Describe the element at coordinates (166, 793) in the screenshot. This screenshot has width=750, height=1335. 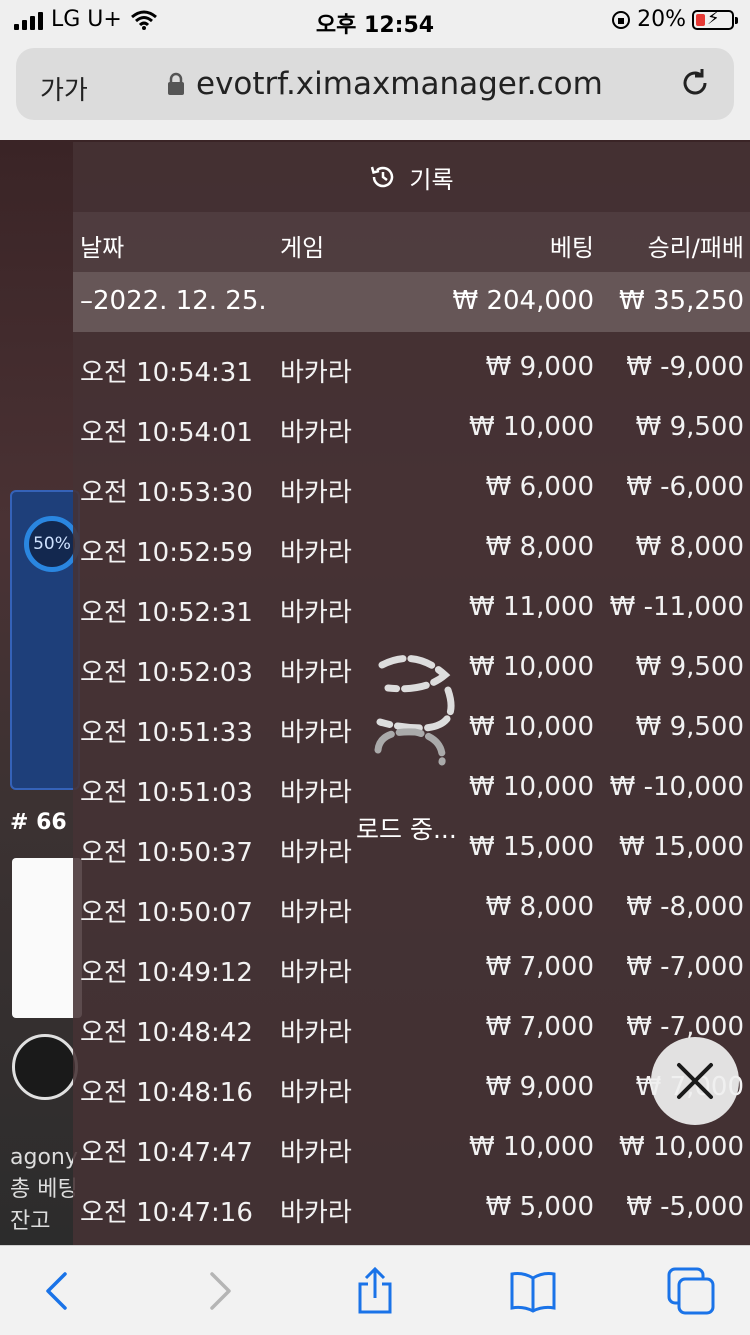
I see `row-time: 오전 10:51:03` at that location.